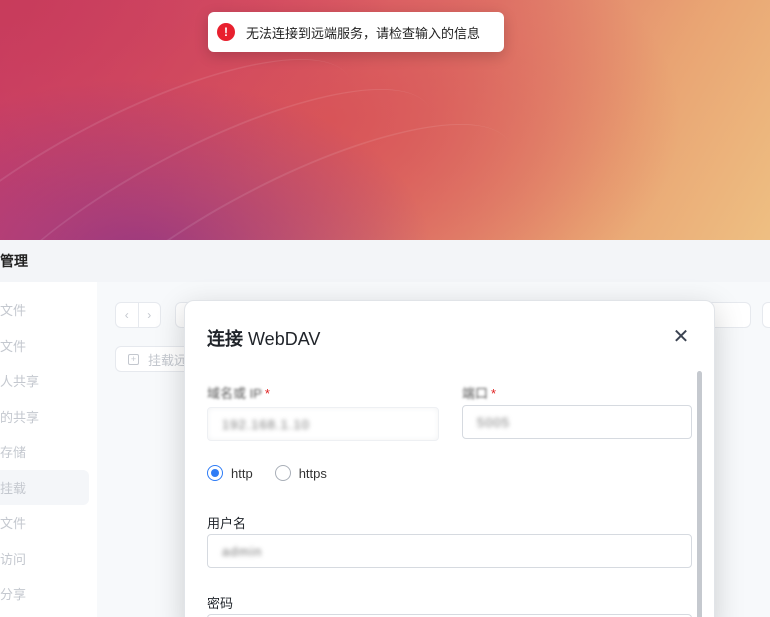 This screenshot has width=770, height=617. Describe the element at coordinates (127, 315) in the screenshot. I see `chevron-left-icon: ‹` at that location.